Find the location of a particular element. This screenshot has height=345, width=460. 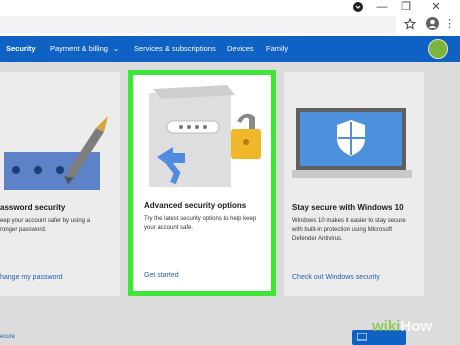

windows-security-link: Check out Windows security is located at coordinates (336, 277).